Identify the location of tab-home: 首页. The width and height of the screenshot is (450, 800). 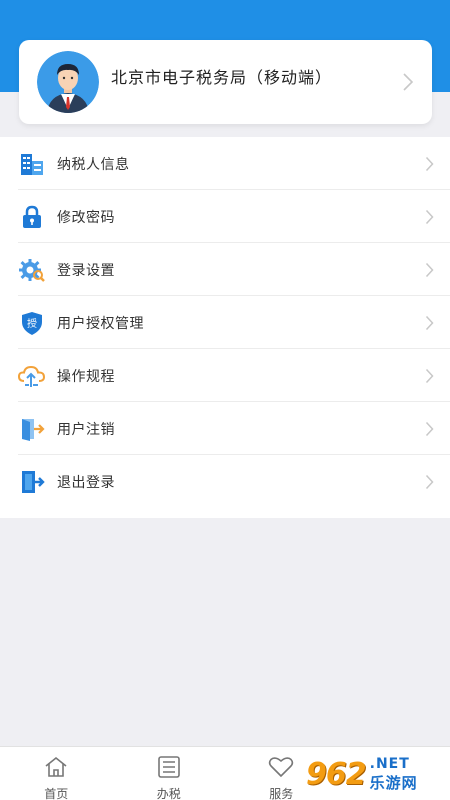
(56, 773).